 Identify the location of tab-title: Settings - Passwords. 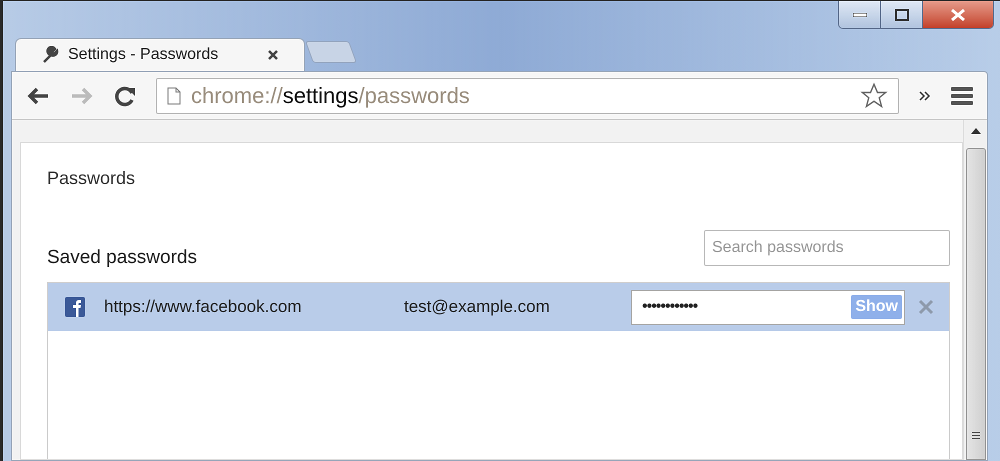
(144, 55).